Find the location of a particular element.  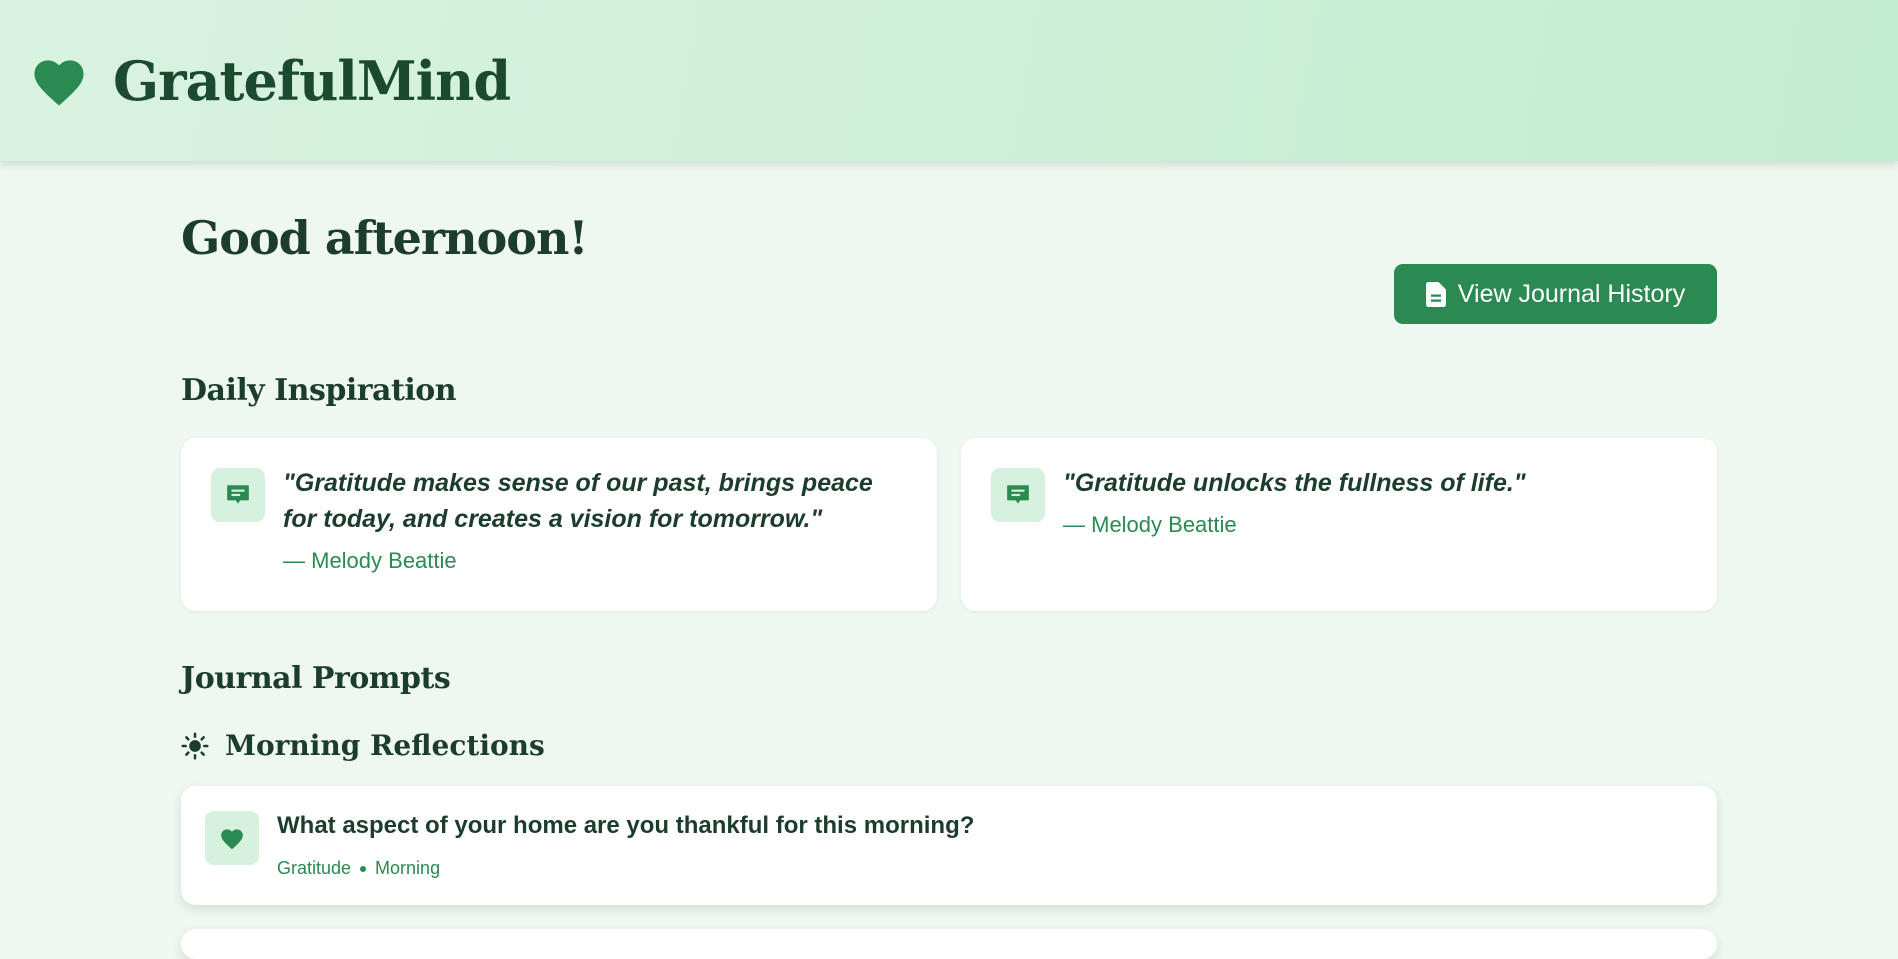

journal-prompts-title: Journal Prompts is located at coordinates (316, 678).